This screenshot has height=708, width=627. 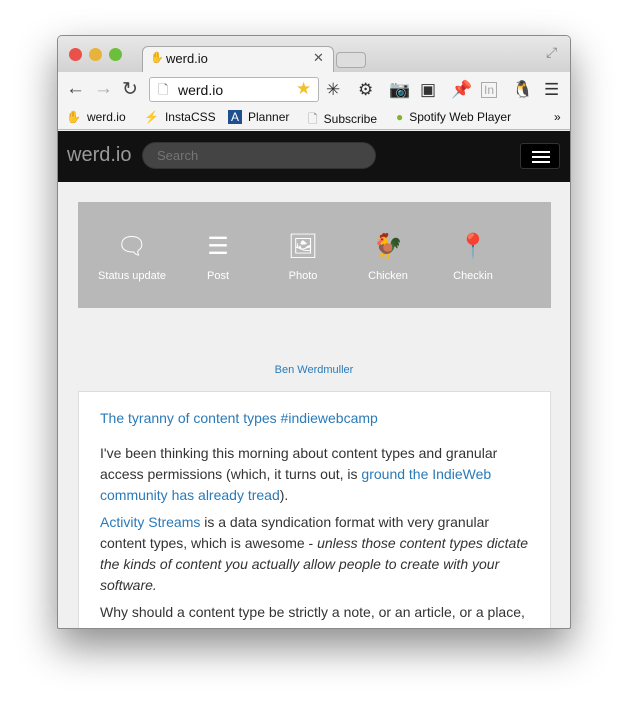 What do you see at coordinates (399, 90) in the screenshot?
I see `camera-icon: 📷` at bounding box center [399, 90].